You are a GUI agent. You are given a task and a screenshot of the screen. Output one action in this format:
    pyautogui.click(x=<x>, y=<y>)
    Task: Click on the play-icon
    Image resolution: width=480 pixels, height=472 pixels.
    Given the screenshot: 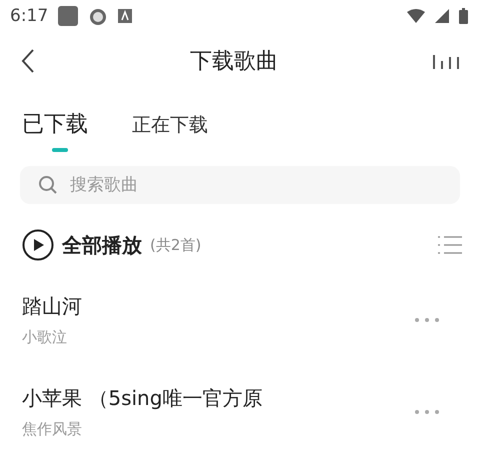 What is the action you would take?
    pyautogui.click(x=38, y=245)
    